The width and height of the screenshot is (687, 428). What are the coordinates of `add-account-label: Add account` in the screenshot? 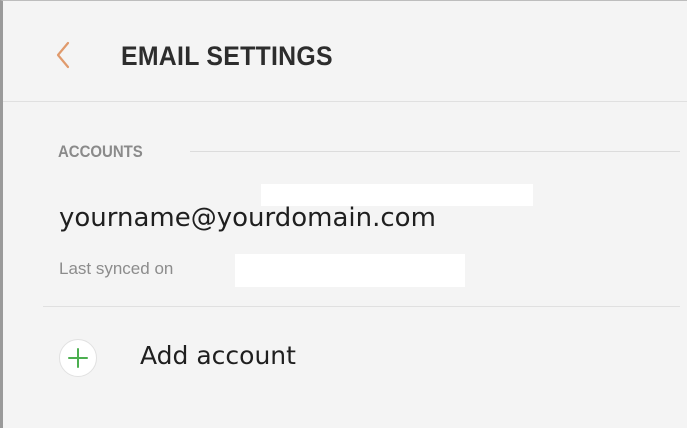 It's located at (218, 355).